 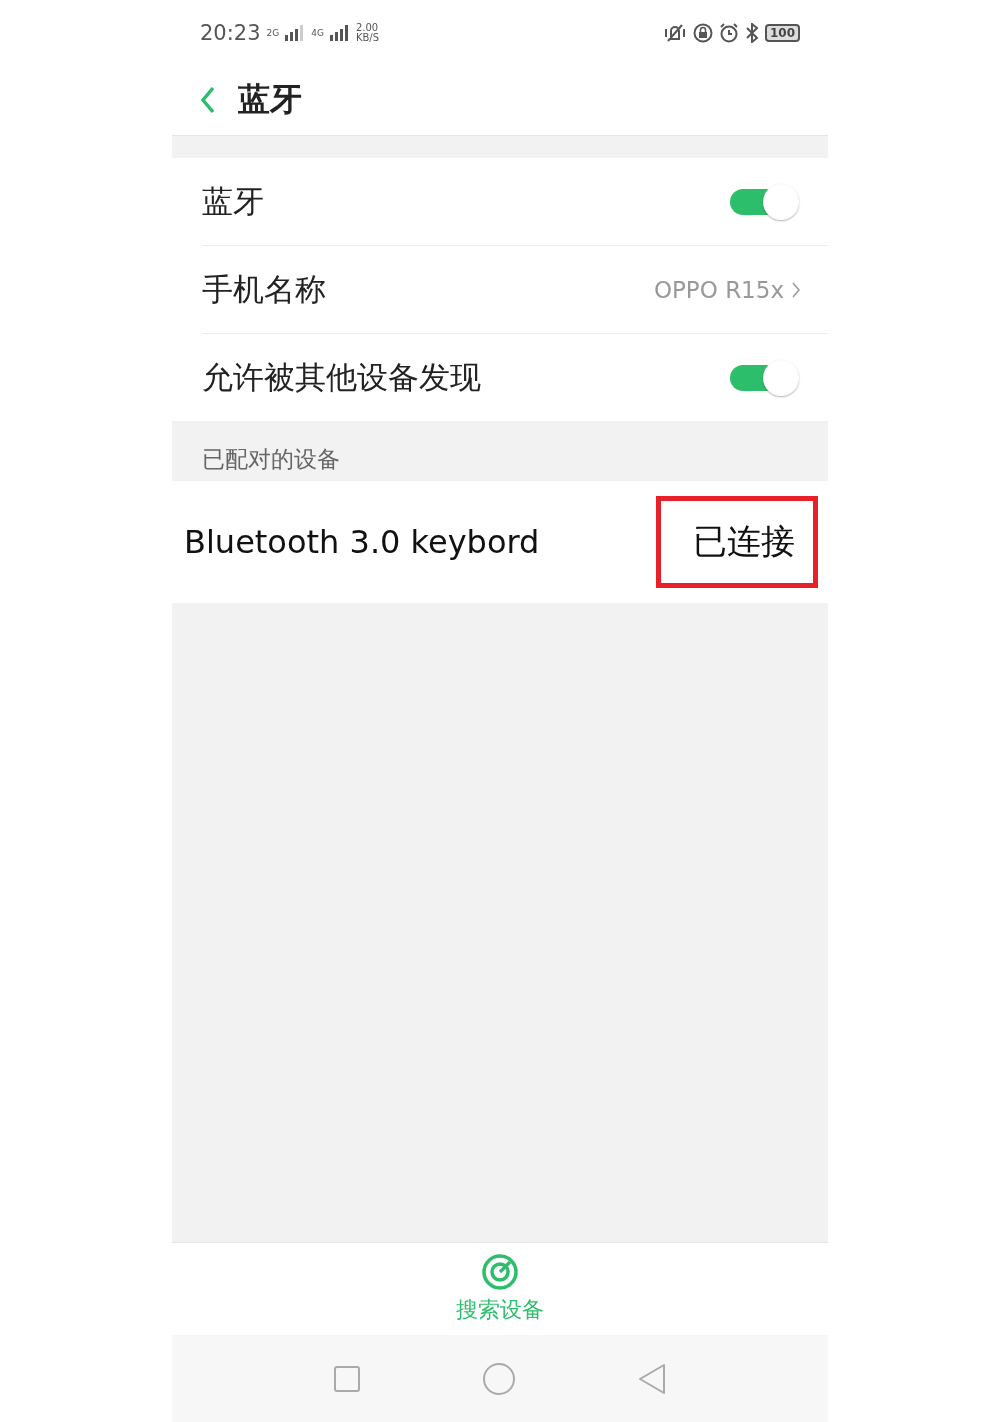 What do you see at coordinates (718, 289) in the screenshot?
I see `setting-value: OPPO R15x` at bounding box center [718, 289].